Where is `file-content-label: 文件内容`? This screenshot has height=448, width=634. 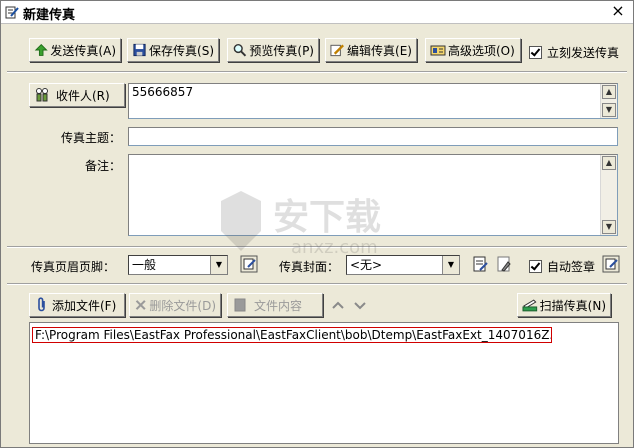 file-content-label: 文件内容 is located at coordinates (278, 305).